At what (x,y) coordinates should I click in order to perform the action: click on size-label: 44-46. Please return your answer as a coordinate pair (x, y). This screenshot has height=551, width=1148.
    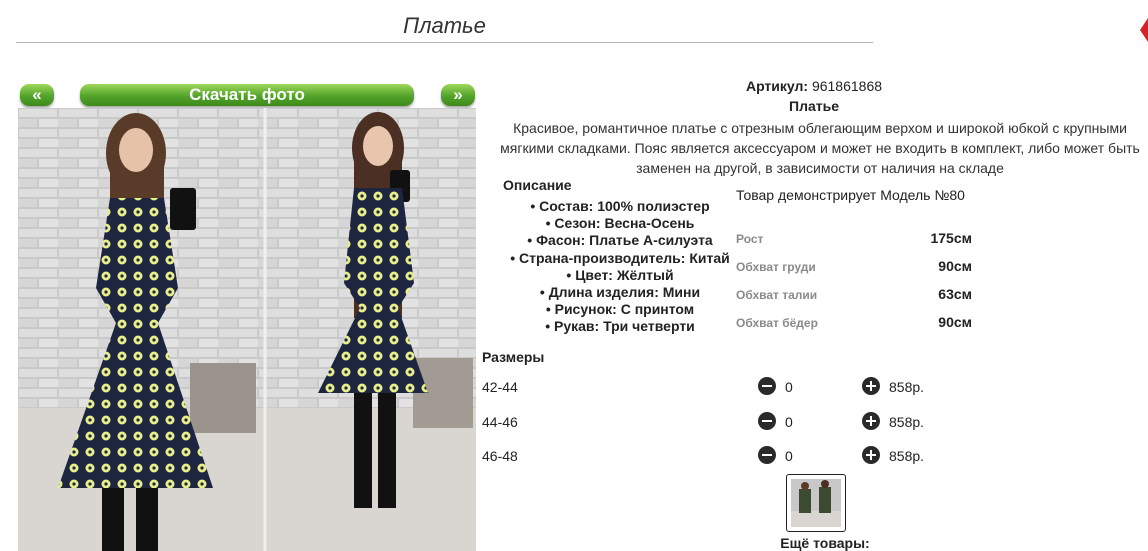
    Looking at the image, I should click on (500, 422).